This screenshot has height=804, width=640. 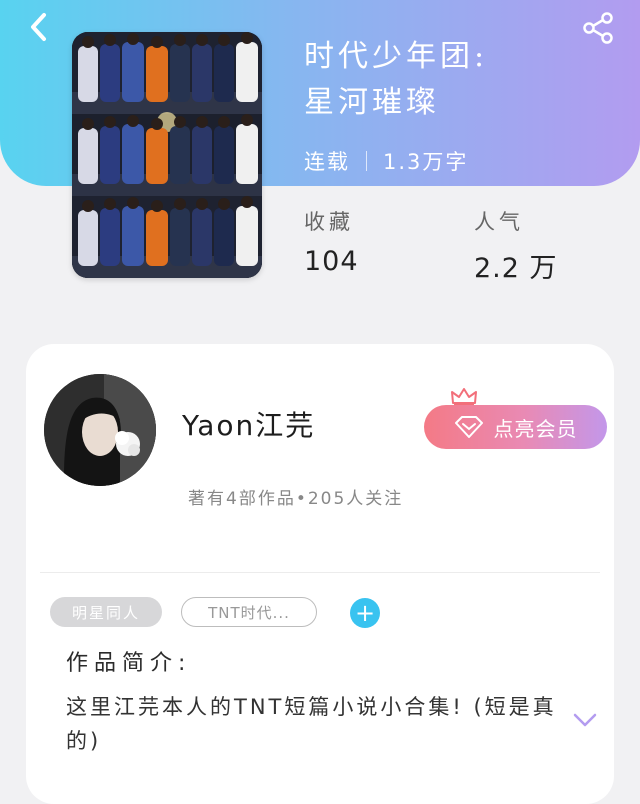 I want to click on word-count: 1.3万字, so click(x=426, y=162).